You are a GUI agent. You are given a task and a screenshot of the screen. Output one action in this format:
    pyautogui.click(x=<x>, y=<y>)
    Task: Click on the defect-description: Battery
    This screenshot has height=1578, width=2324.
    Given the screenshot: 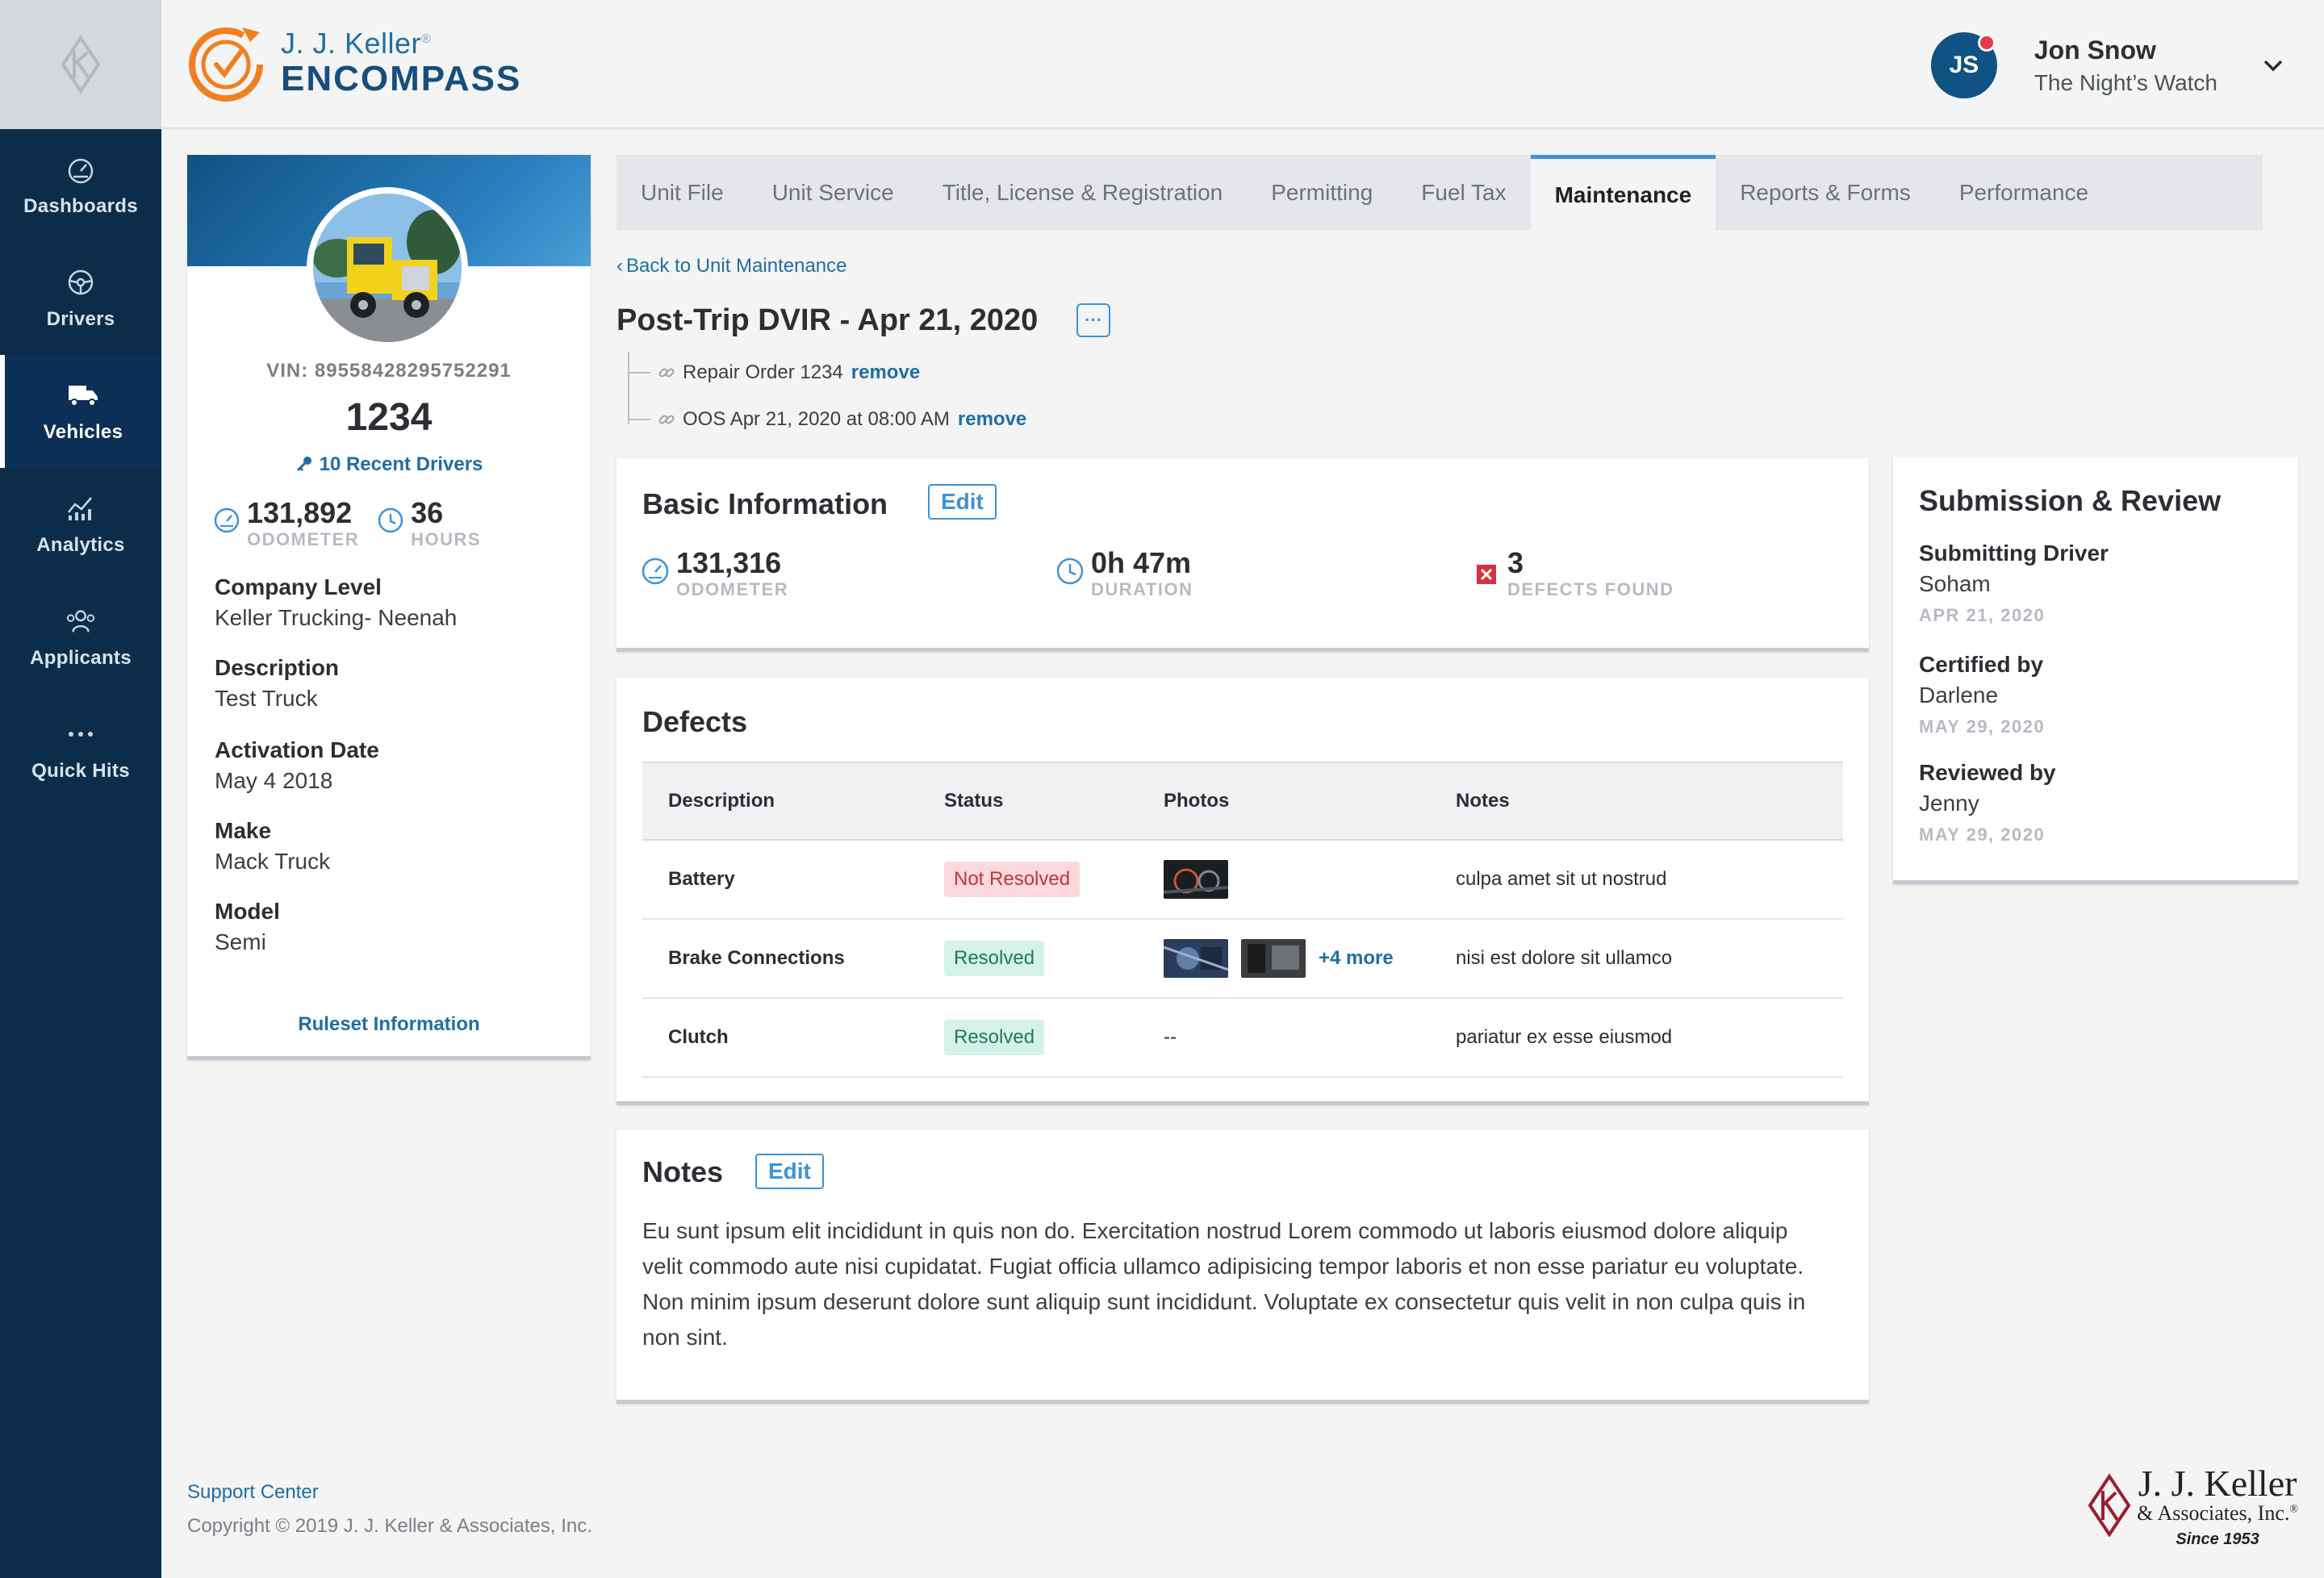 What is the action you would take?
    pyautogui.click(x=701, y=879)
    